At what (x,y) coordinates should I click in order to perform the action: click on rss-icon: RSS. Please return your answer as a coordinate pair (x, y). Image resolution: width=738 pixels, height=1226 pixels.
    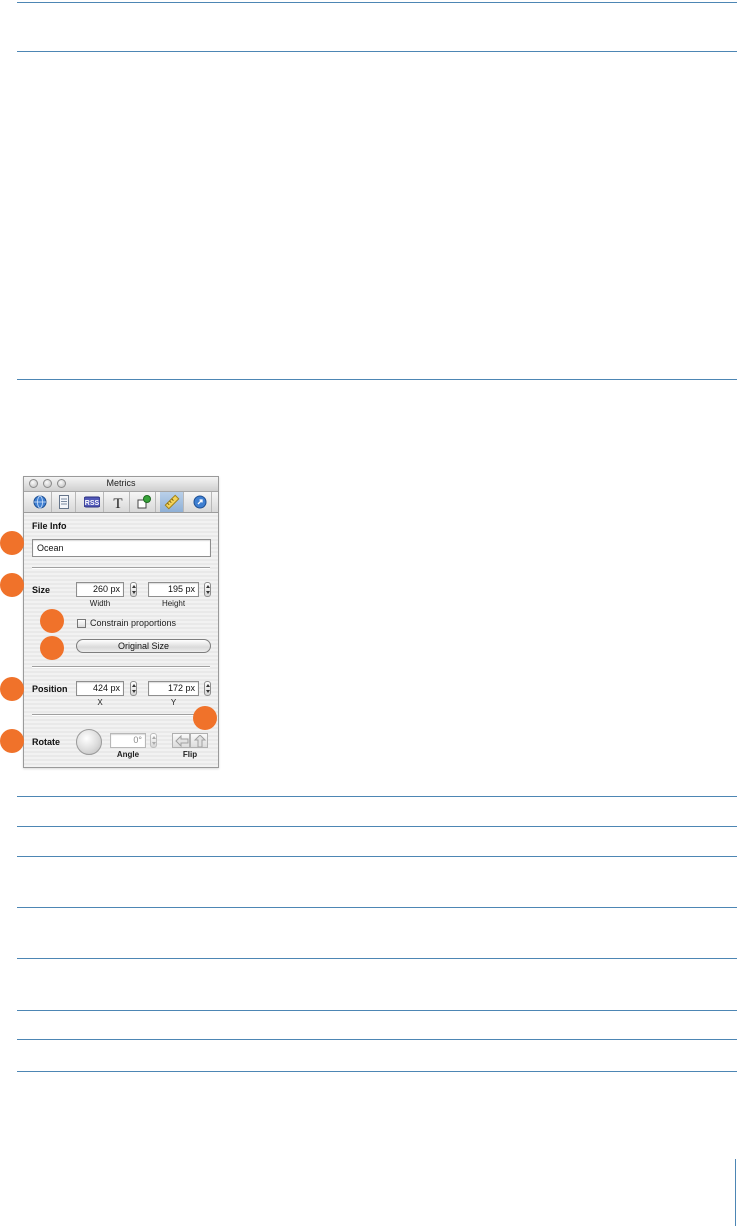
    Looking at the image, I should click on (92, 502).